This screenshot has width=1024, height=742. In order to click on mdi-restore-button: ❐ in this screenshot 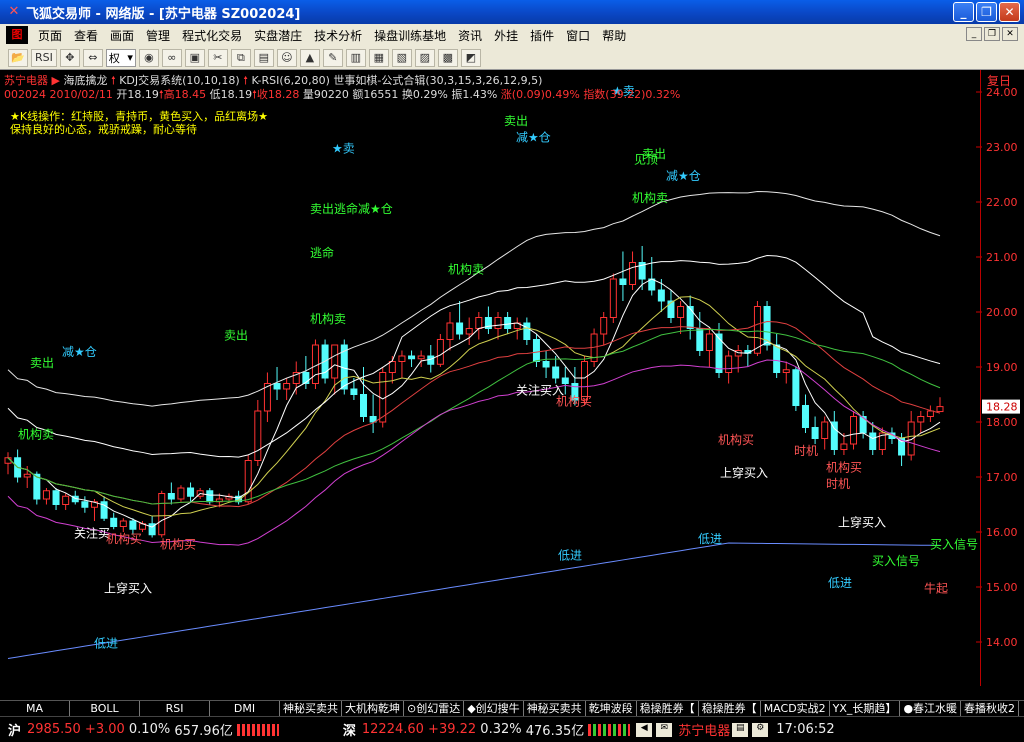, I will do `click(992, 34)`.